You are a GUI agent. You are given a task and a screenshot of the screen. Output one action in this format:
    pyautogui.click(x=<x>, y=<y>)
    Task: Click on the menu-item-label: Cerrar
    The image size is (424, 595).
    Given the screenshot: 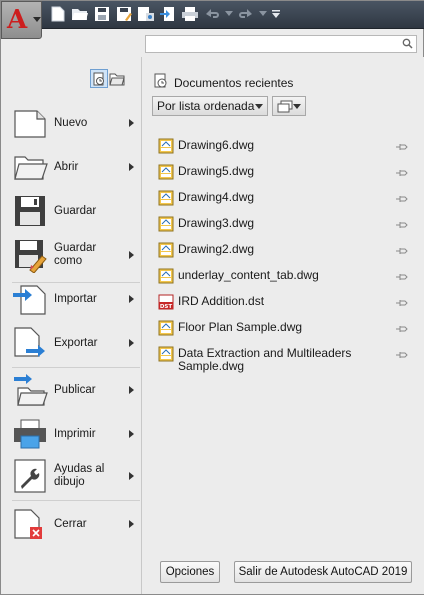 What is the action you would take?
    pyautogui.click(x=70, y=523)
    